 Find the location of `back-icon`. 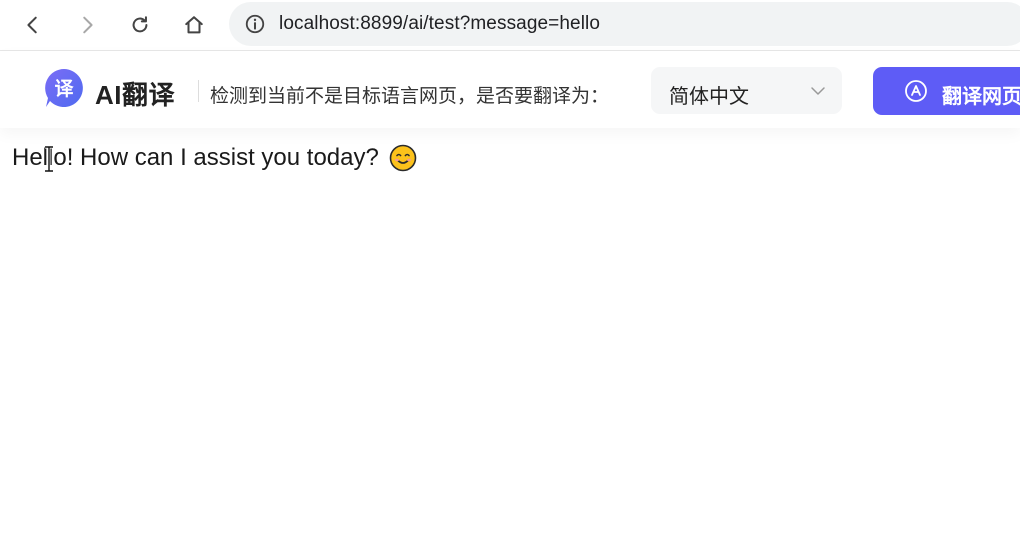

back-icon is located at coordinates (32, 25).